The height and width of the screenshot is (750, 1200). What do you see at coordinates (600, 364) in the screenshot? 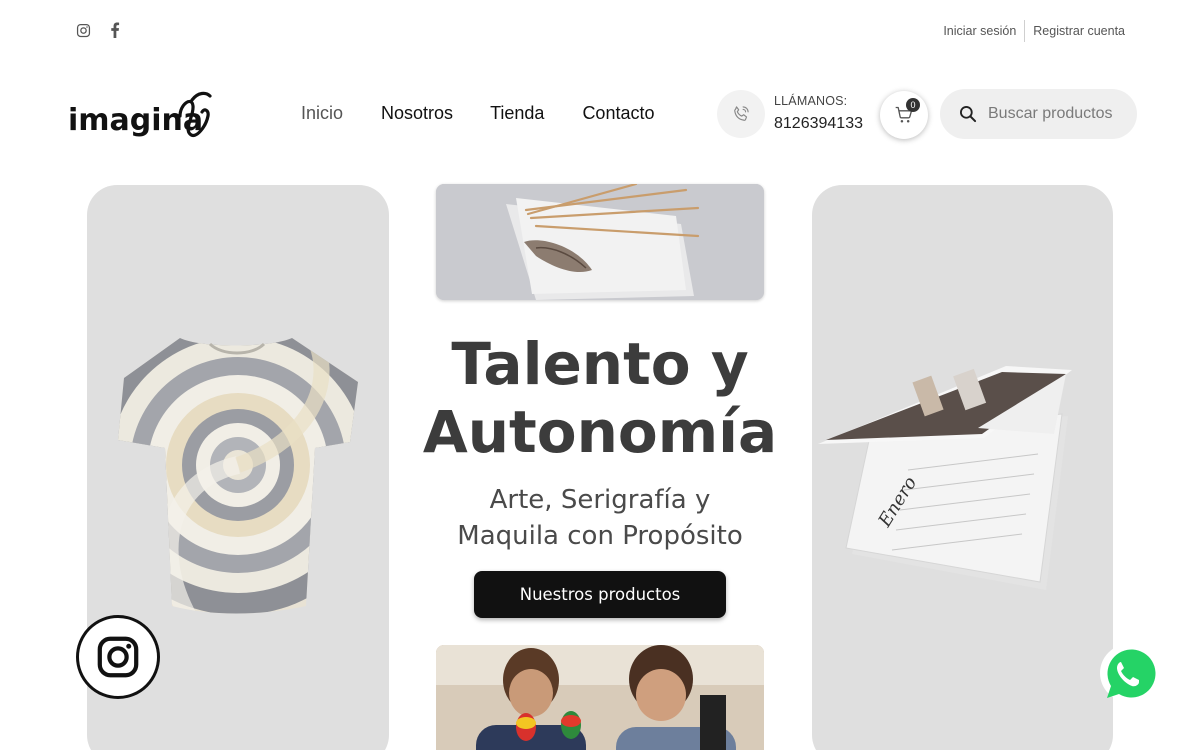
I see `hero-title-line-1: Talento y` at bounding box center [600, 364].